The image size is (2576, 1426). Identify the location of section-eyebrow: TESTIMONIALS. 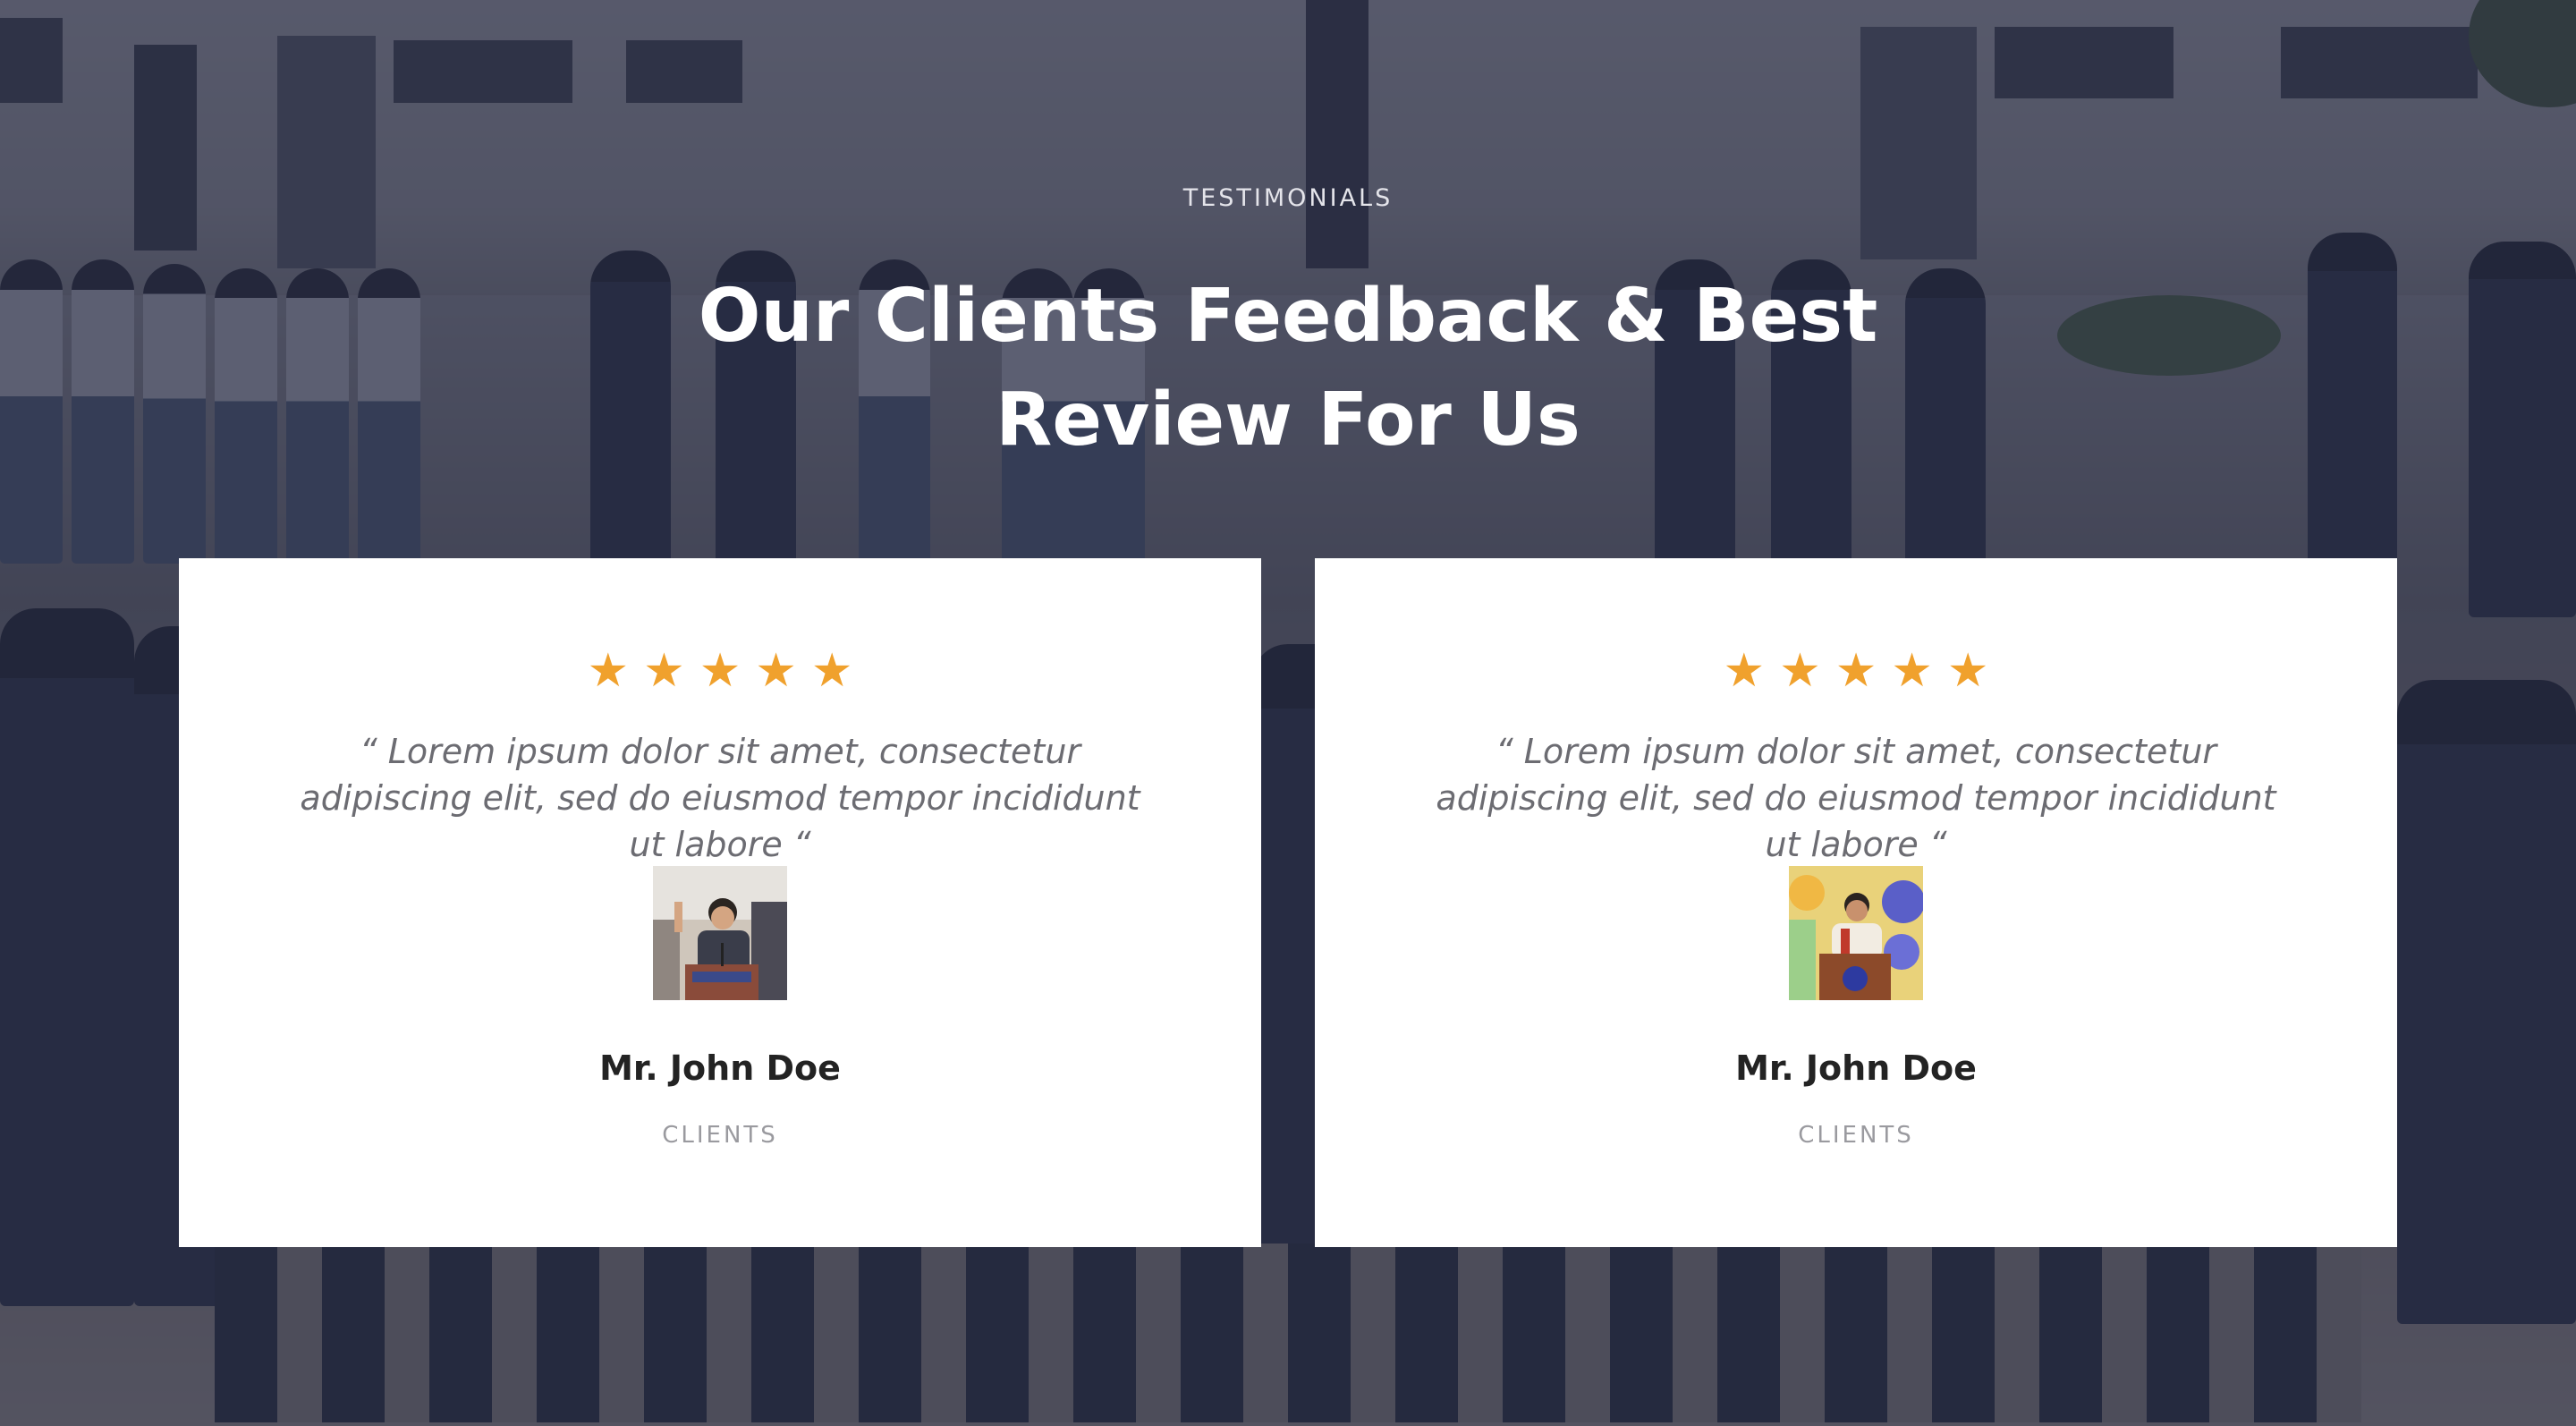
(1288, 198).